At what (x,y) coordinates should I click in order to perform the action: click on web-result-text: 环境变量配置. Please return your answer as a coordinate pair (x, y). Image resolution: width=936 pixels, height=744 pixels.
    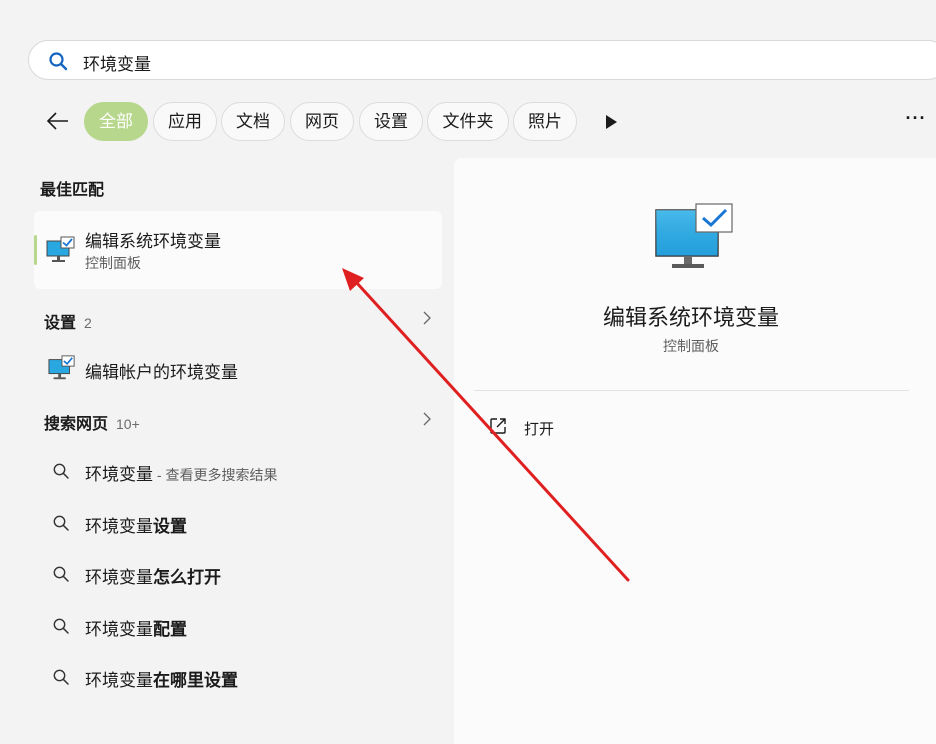
    Looking at the image, I should click on (136, 629).